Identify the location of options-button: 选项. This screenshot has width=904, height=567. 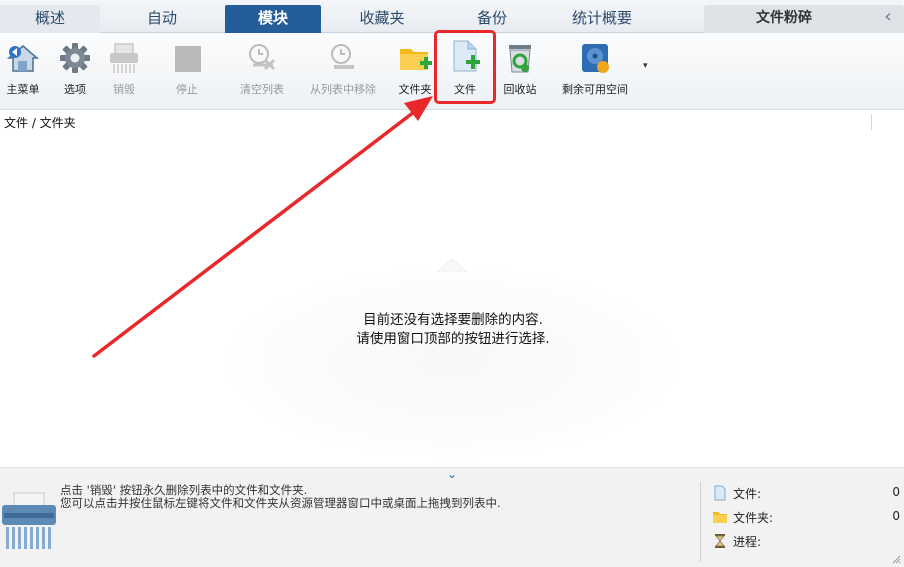
(75, 70).